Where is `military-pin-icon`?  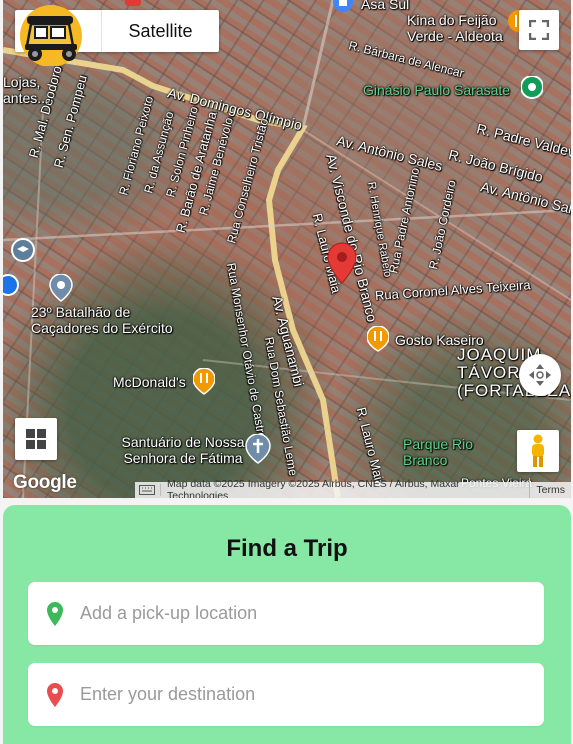 military-pin-icon is located at coordinates (61, 288).